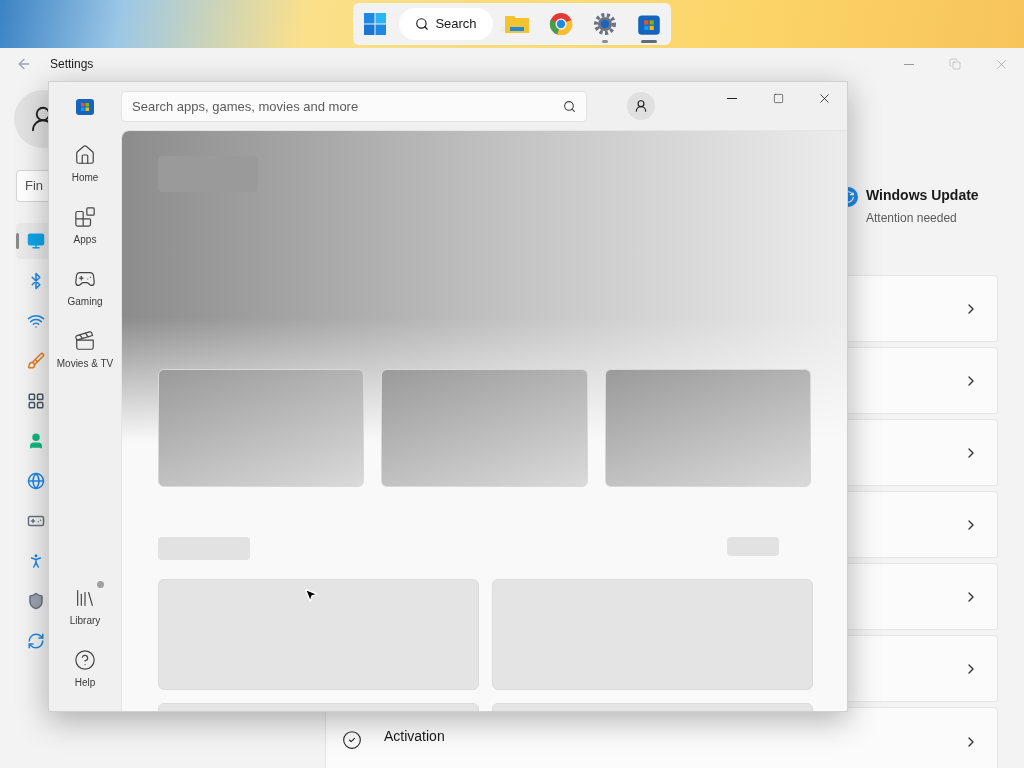  Describe the element at coordinates (354, 106) in the screenshot. I see `search-field: Search apps, games, movies and more` at that location.